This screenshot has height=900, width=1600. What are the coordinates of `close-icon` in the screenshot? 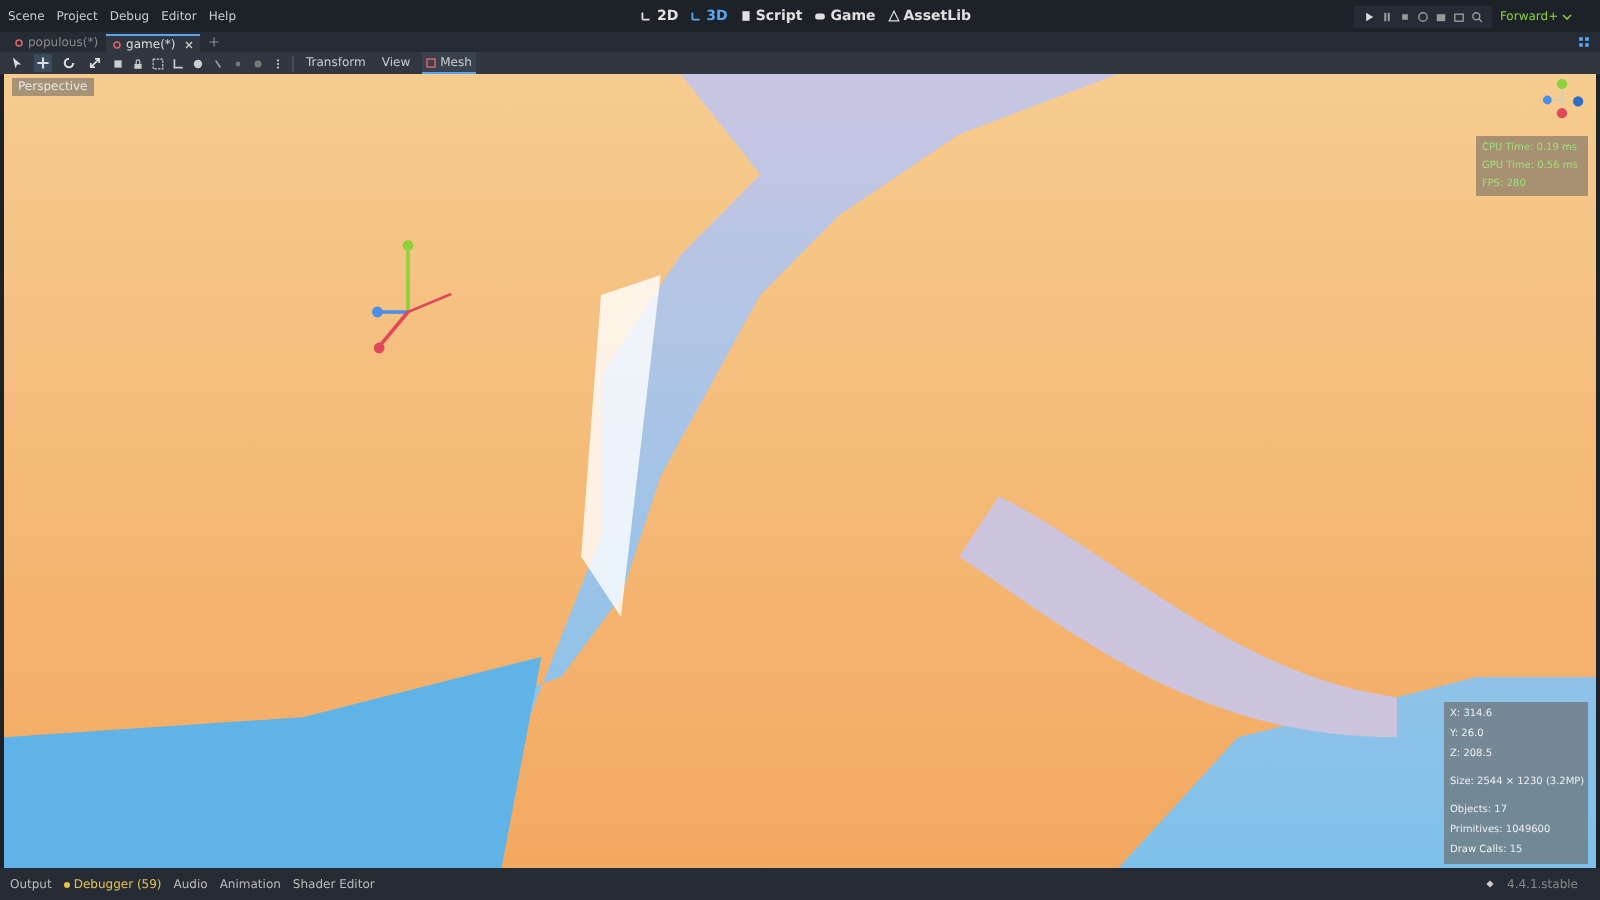 It's located at (188, 44).